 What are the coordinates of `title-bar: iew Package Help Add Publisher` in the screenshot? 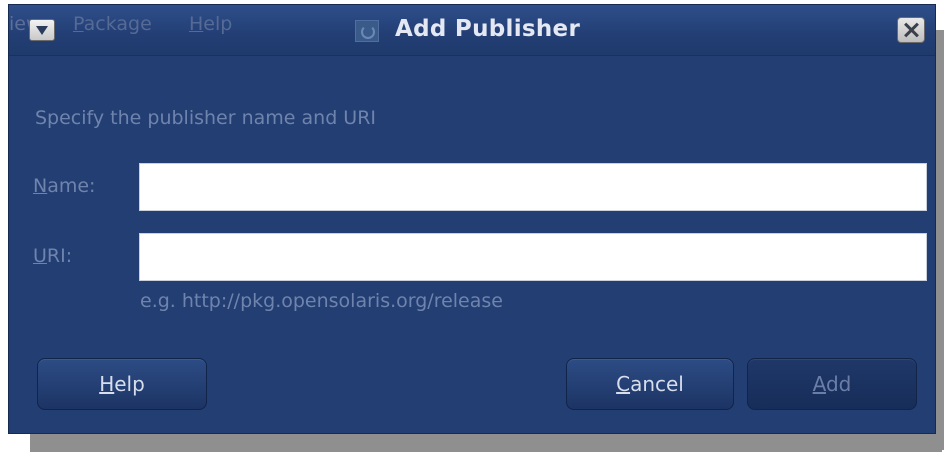 It's located at (472, 30).